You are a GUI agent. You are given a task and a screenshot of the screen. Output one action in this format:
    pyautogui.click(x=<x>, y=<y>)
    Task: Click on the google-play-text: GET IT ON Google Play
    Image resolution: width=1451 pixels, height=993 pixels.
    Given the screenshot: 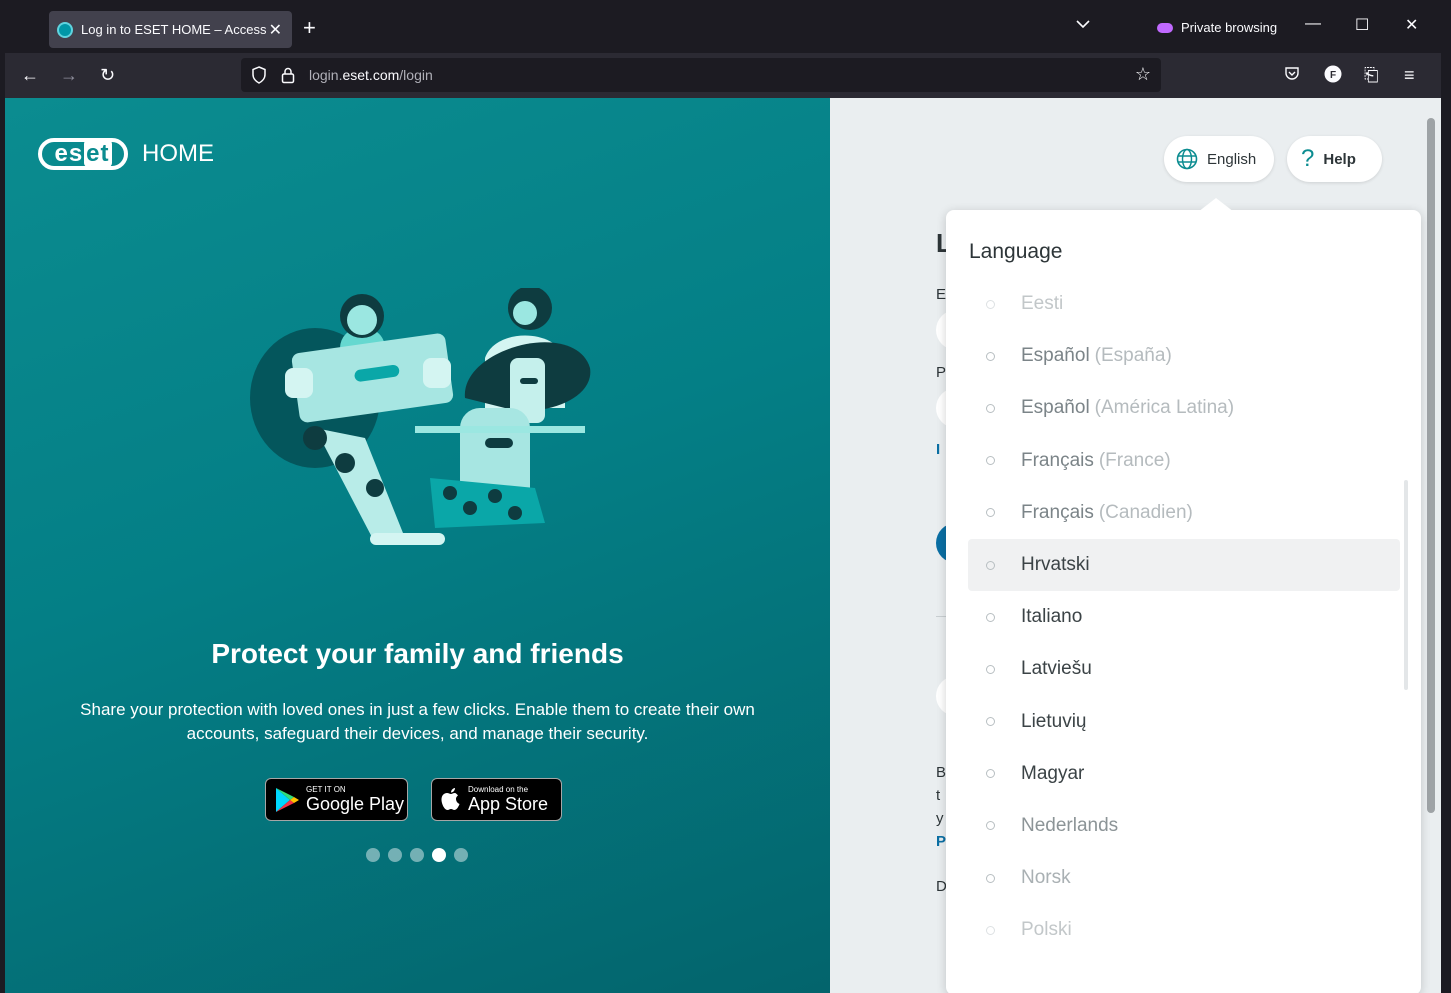 What is the action you would take?
    pyautogui.click(x=355, y=799)
    